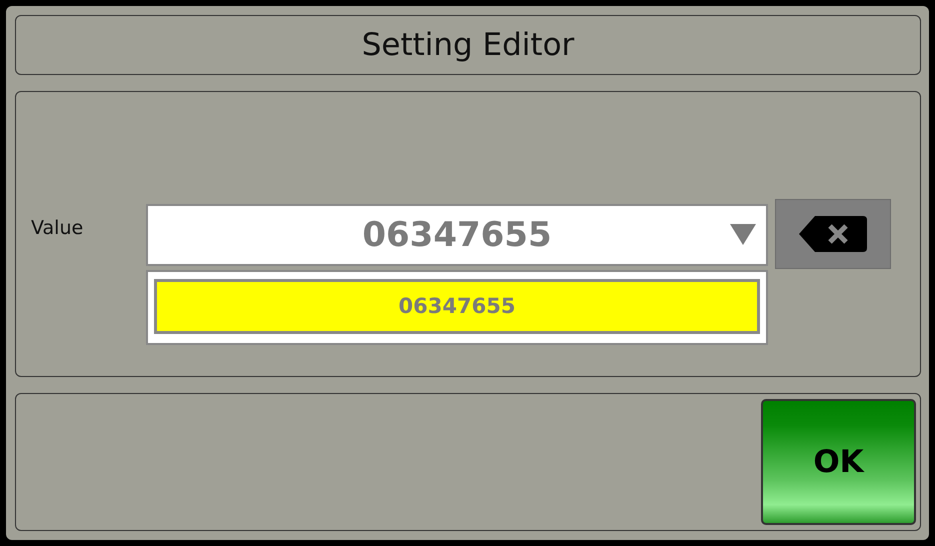 This screenshot has height=546, width=935. Describe the element at coordinates (457, 306) in the screenshot. I see `dropdown-option: 06347655` at that location.